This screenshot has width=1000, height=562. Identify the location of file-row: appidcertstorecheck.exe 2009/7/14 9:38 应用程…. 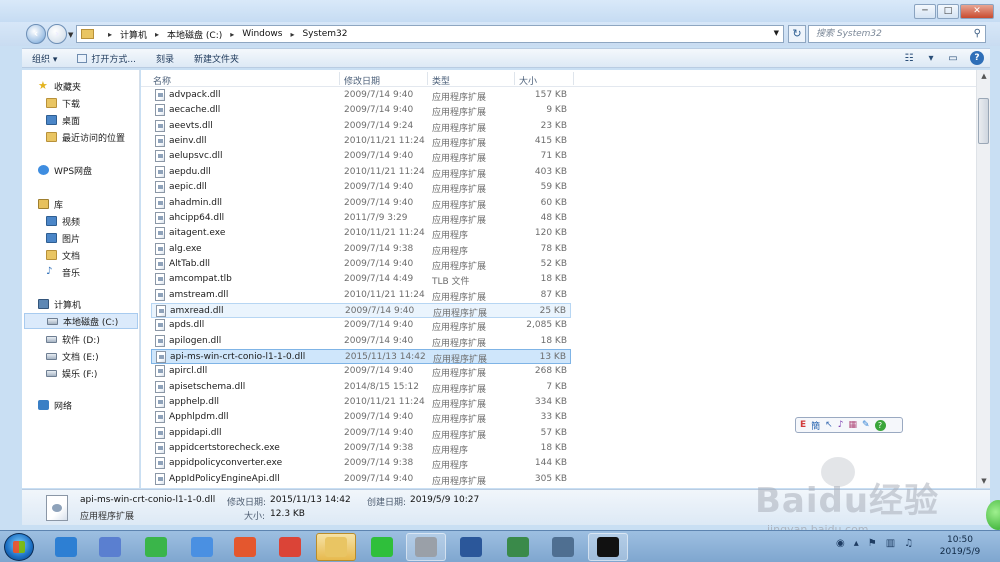
(361, 448).